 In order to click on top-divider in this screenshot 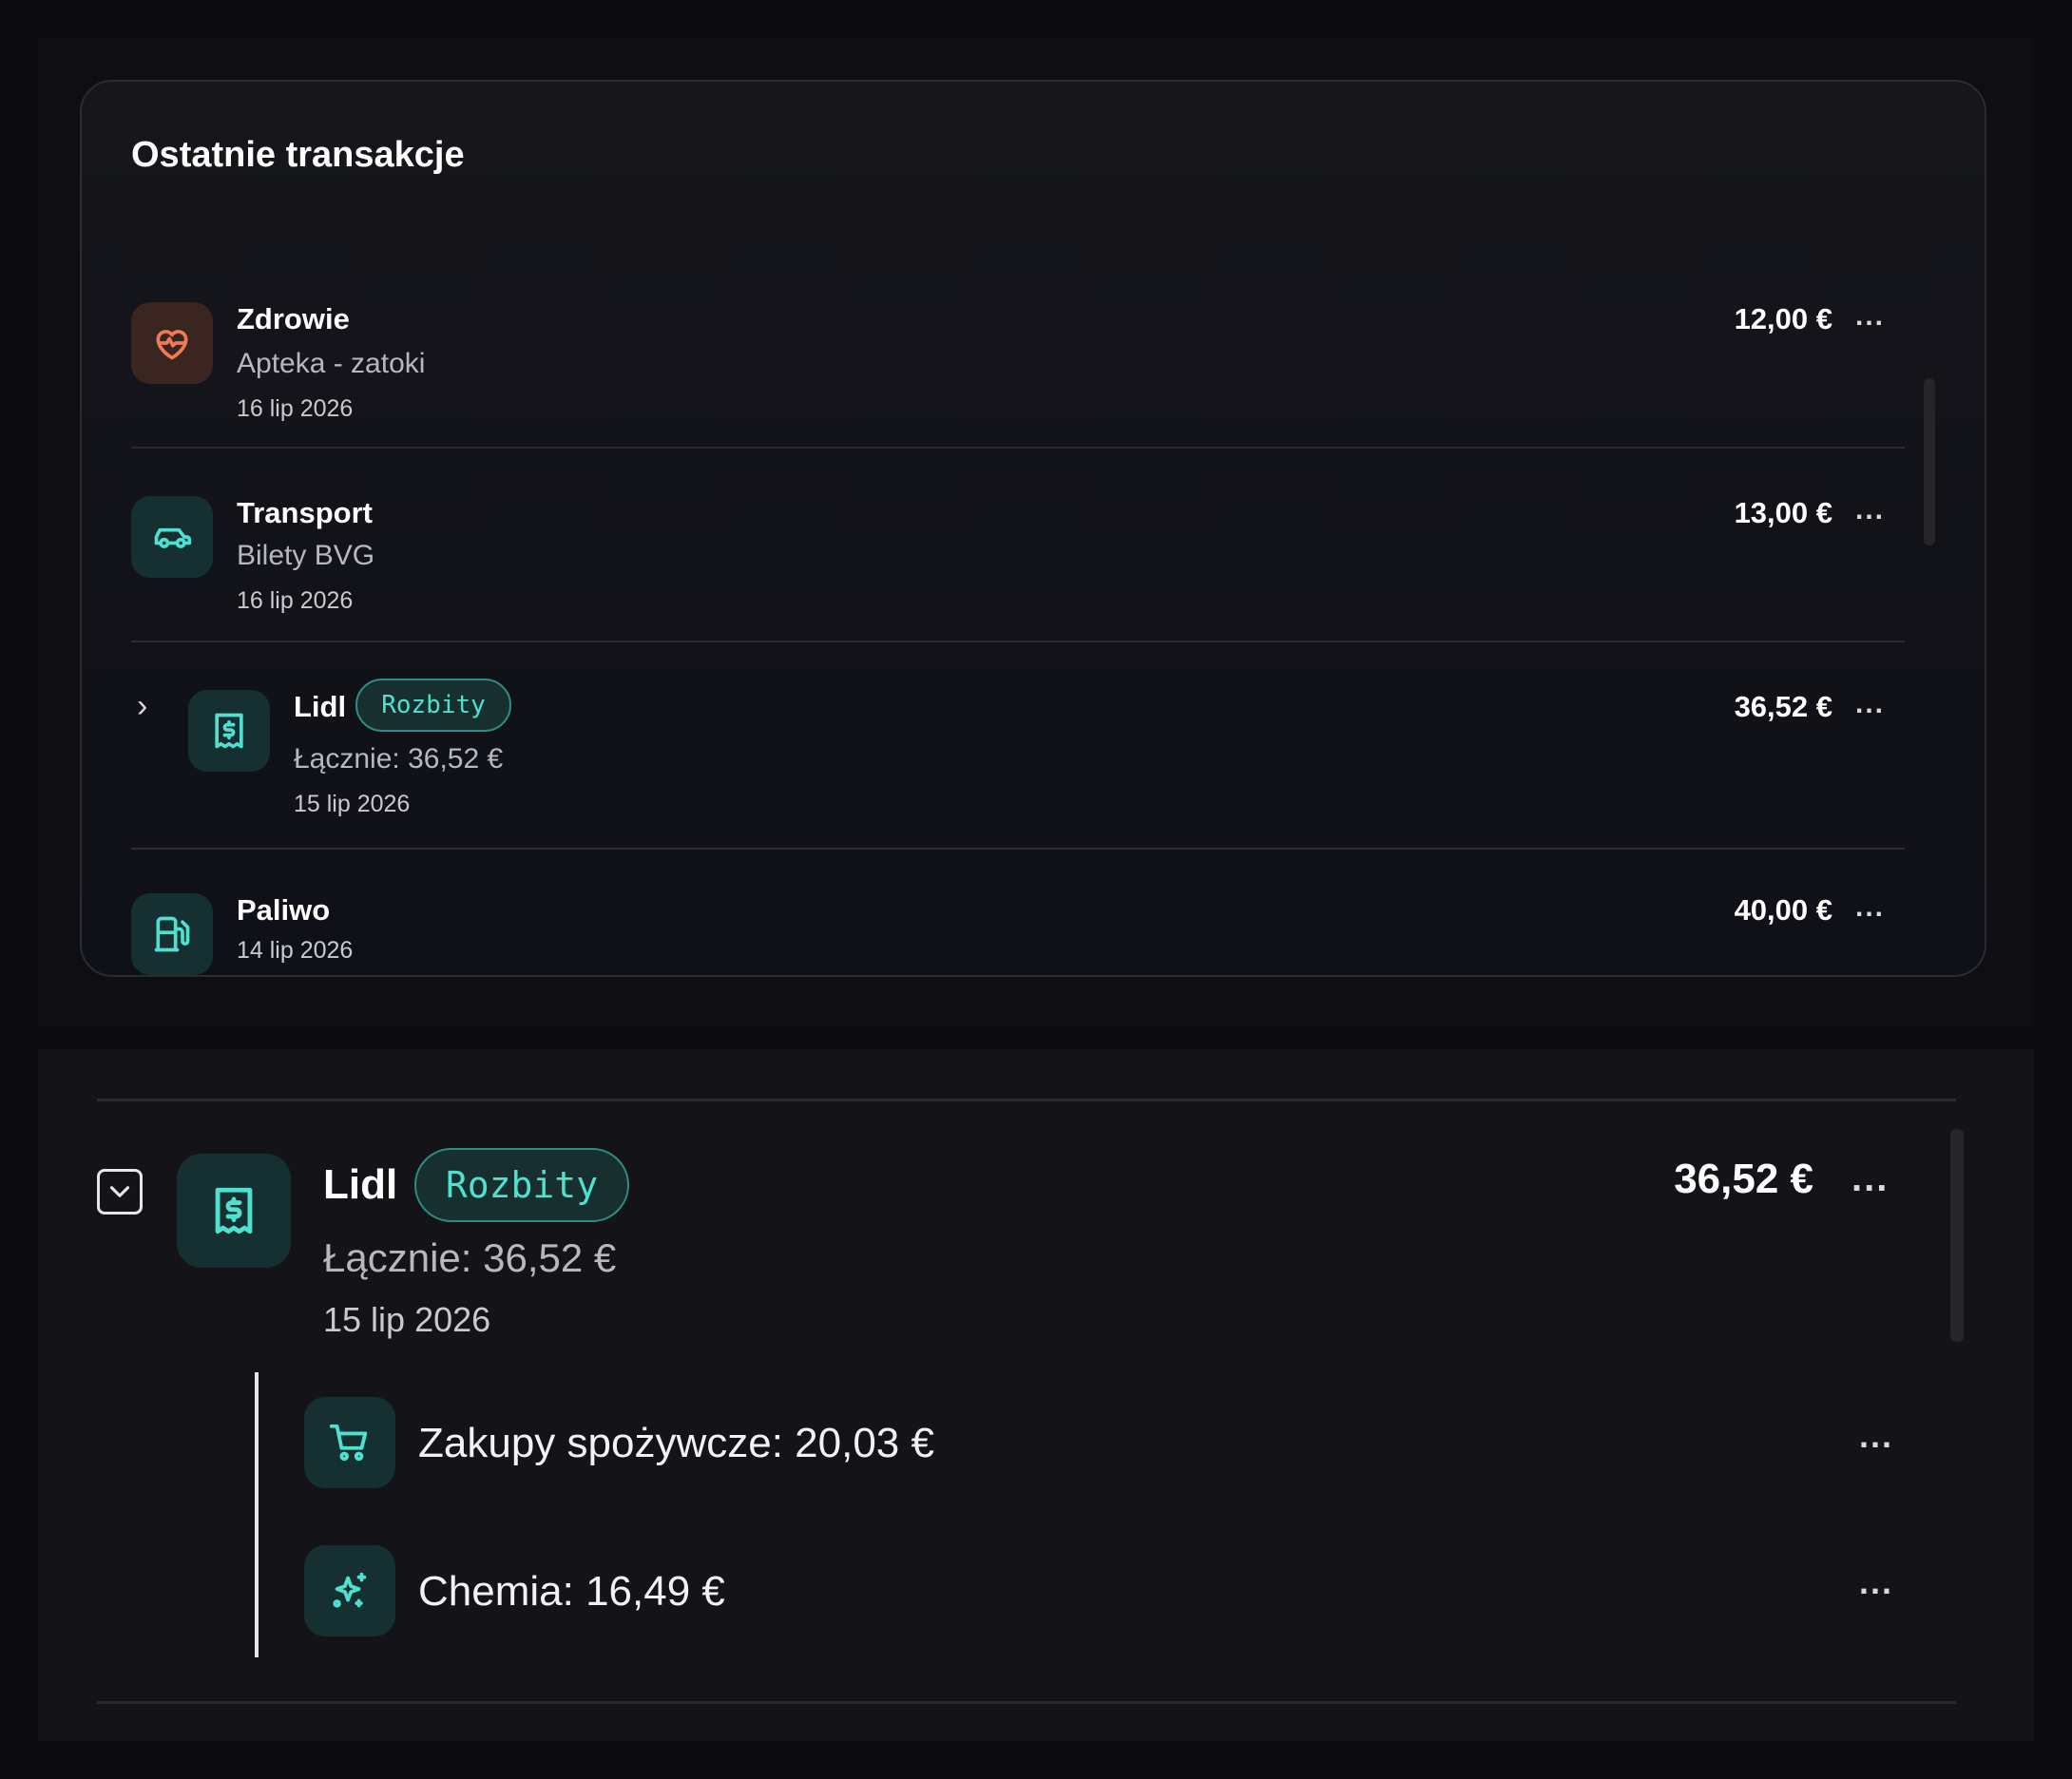, I will do `click(1026, 1100)`.